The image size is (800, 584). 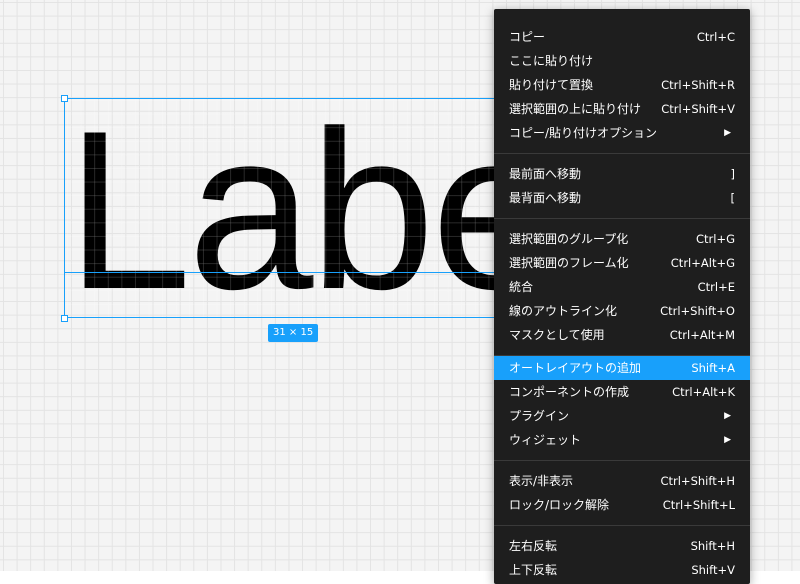 What do you see at coordinates (521, 287) in the screenshot?
I see `menu-item-label: 統合` at bounding box center [521, 287].